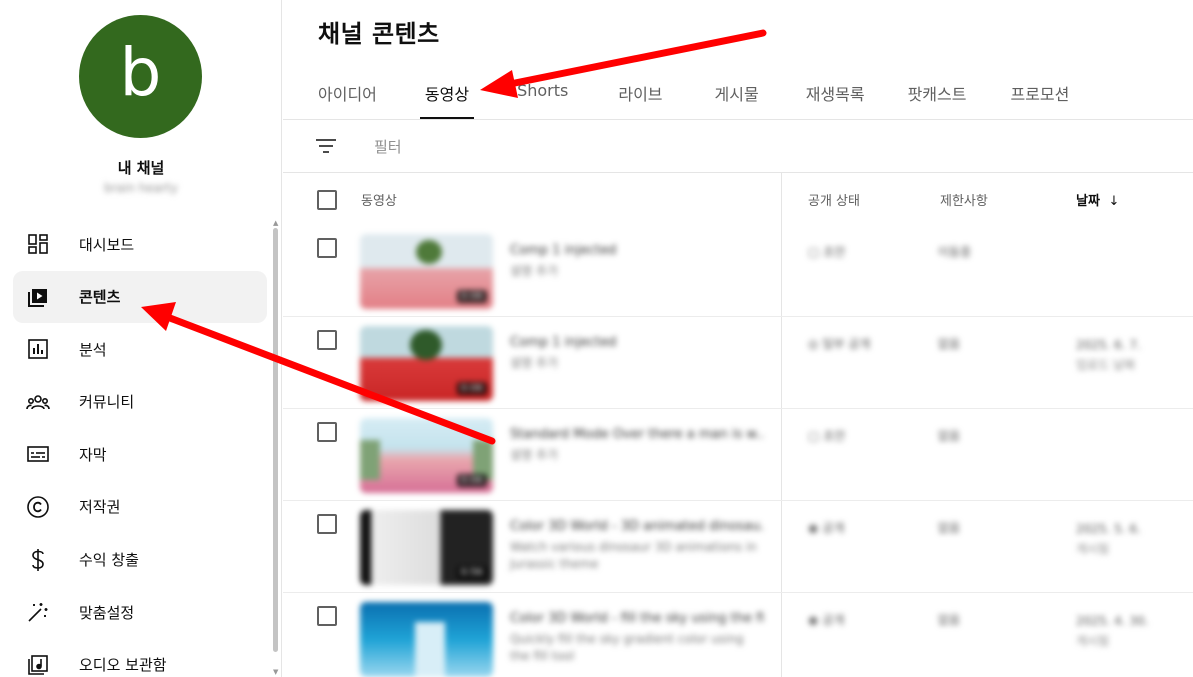 Image resolution: width=1193 pixels, height=677 pixels. I want to click on tab-promotions: 프로모션, so click(1039, 95).